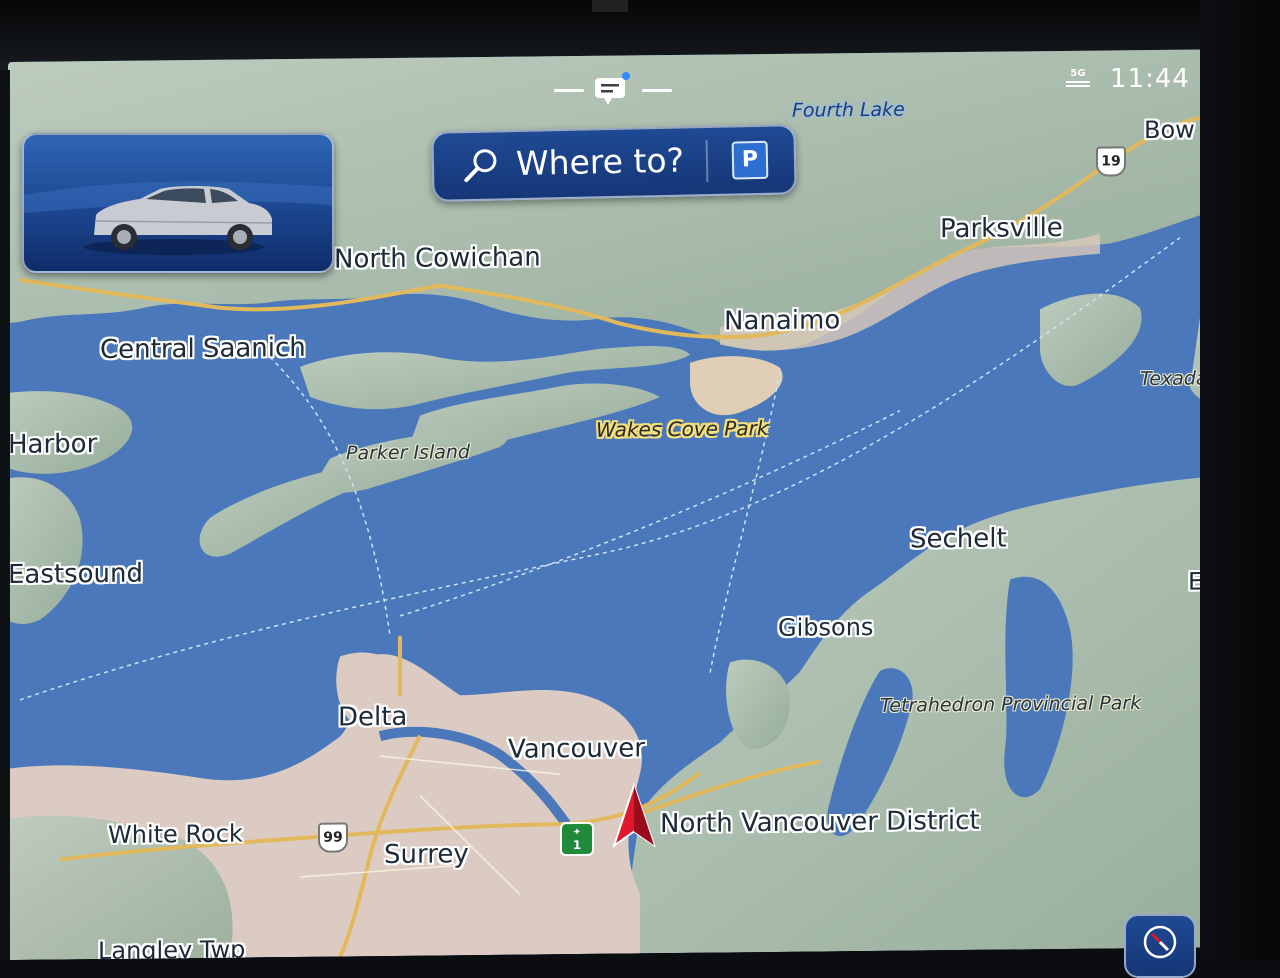 This screenshot has height=978, width=1280. Describe the element at coordinates (1011, 704) in the screenshot. I see `map-label-tetrahedron-park: Tetrahedron Provincial Park` at that location.